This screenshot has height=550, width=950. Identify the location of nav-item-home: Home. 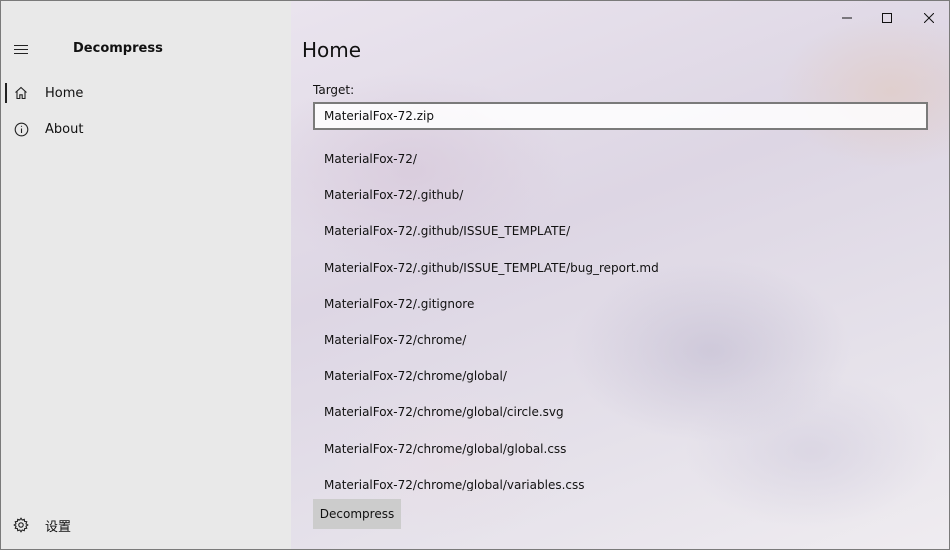
(146, 93).